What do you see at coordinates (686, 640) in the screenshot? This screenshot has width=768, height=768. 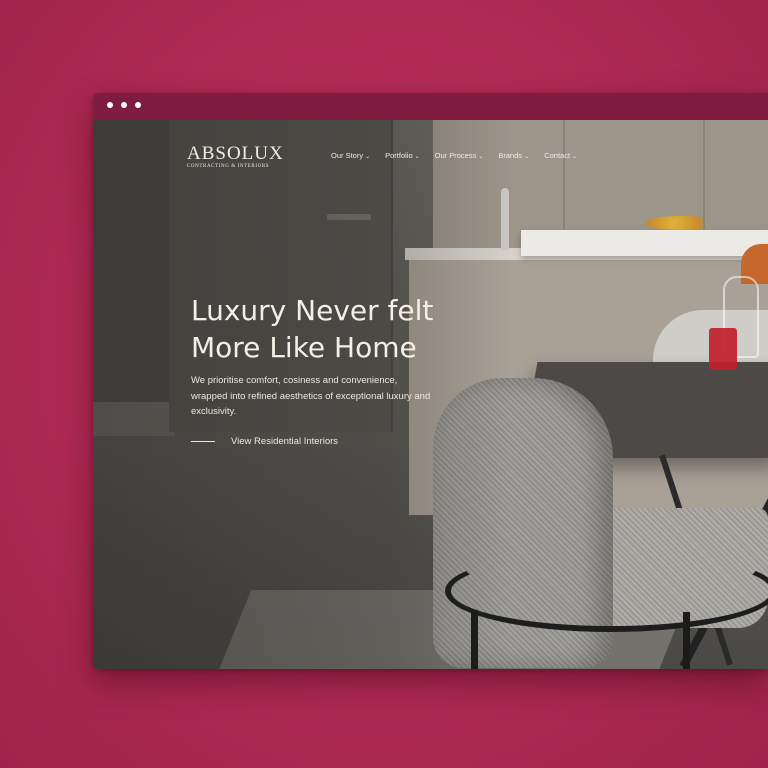 I see `chair-leg-image` at bounding box center [686, 640].